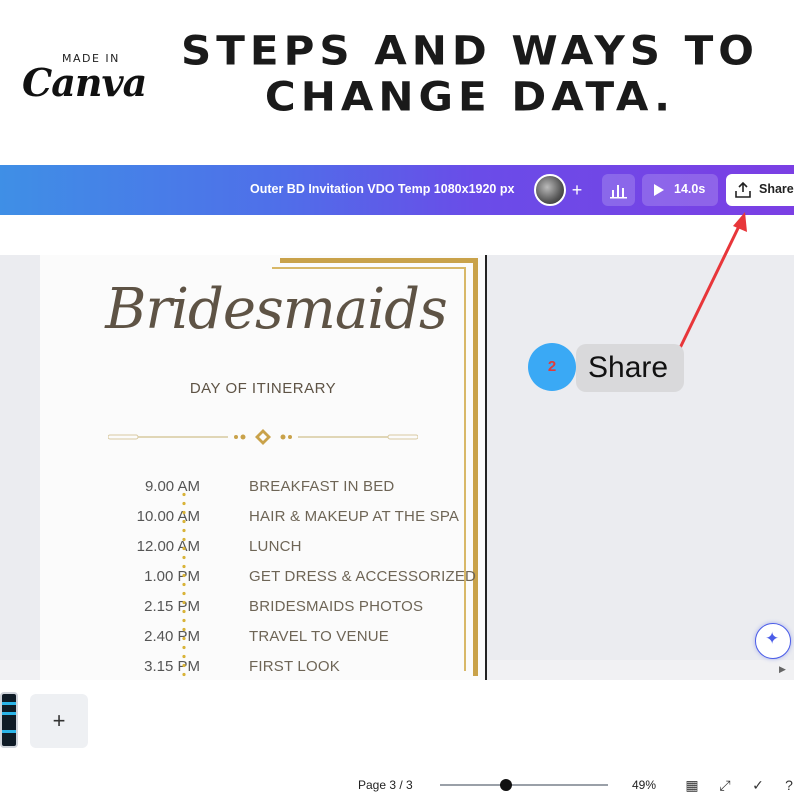  Describe the element at coordinates (172, 486) in the screenshot. I see `itinerary-time: 9.00 AM` at that location.